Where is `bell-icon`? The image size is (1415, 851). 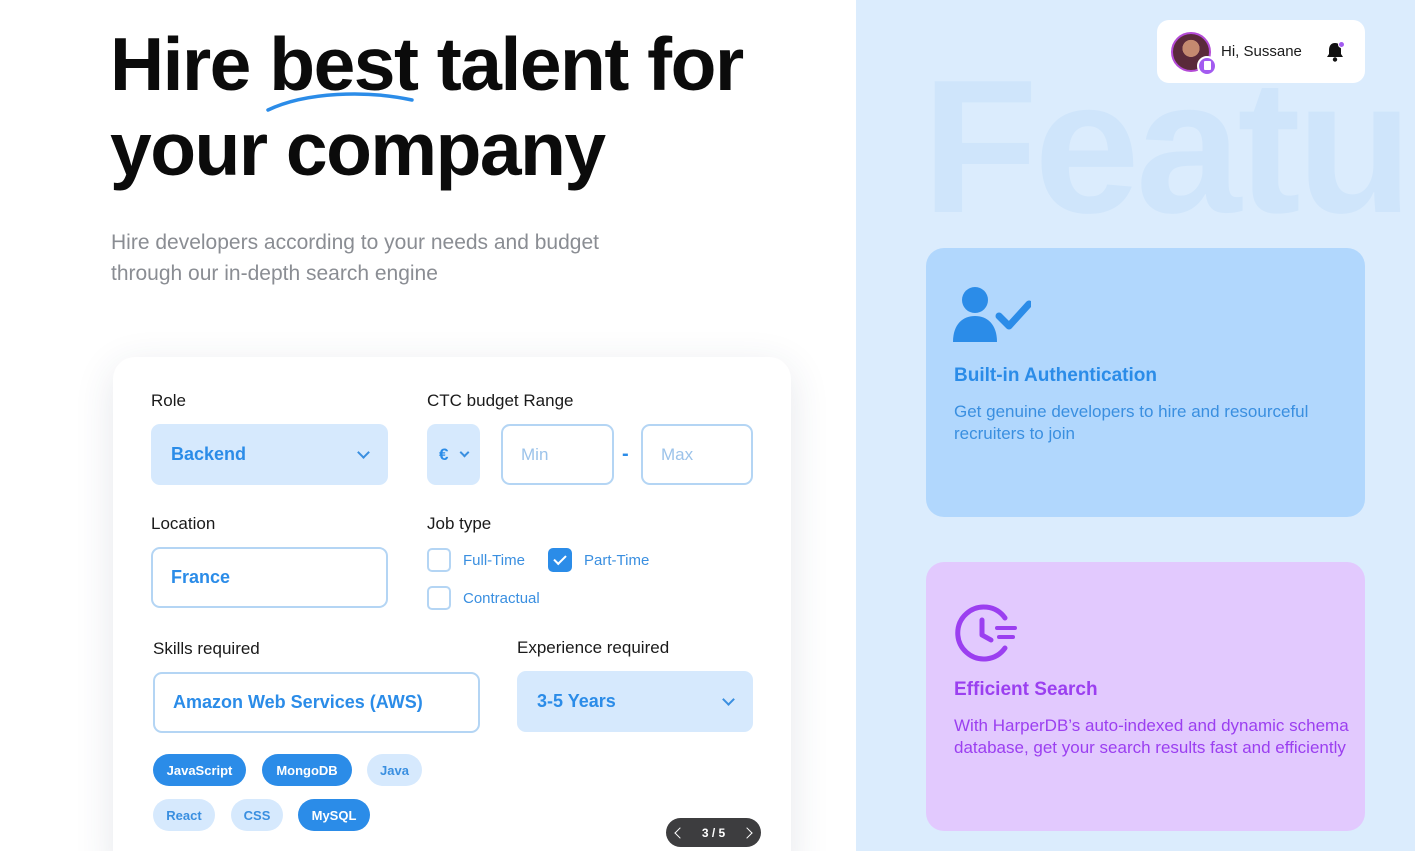
bell-icon is located at coordinates (1335, 52).